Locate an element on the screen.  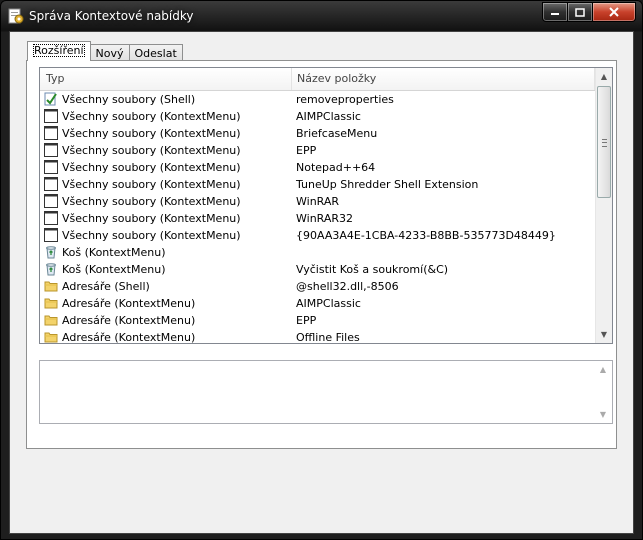
tab-label: Nový is located at coordinates (109, 53).